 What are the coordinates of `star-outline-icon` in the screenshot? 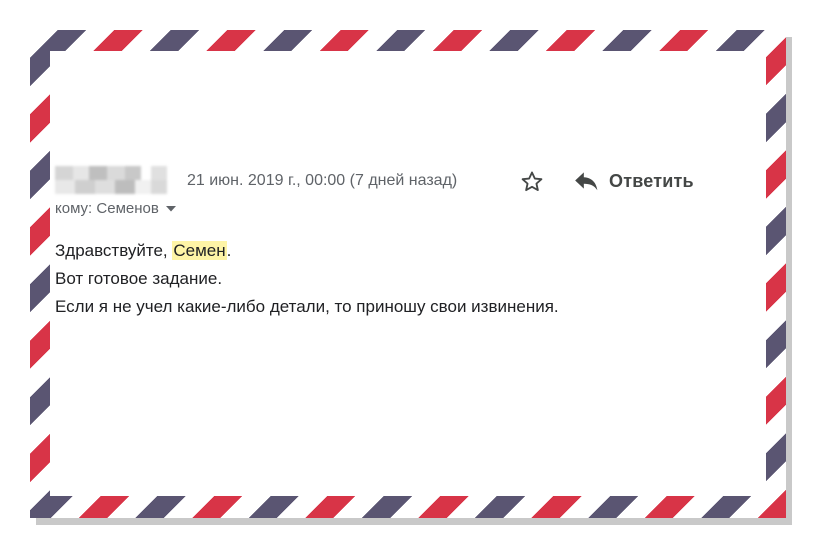 It's located at (532, 181).